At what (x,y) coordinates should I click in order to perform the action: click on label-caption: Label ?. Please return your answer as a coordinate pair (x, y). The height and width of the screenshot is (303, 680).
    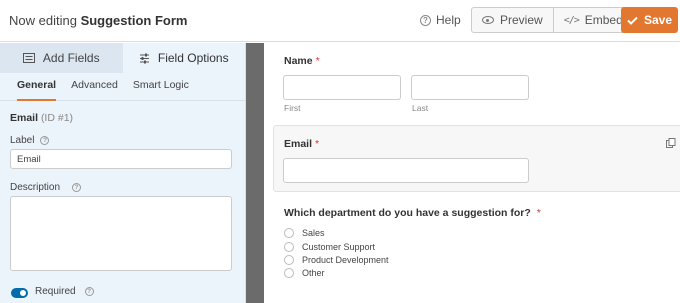
    Looking at the image, I should click on (30, 140).